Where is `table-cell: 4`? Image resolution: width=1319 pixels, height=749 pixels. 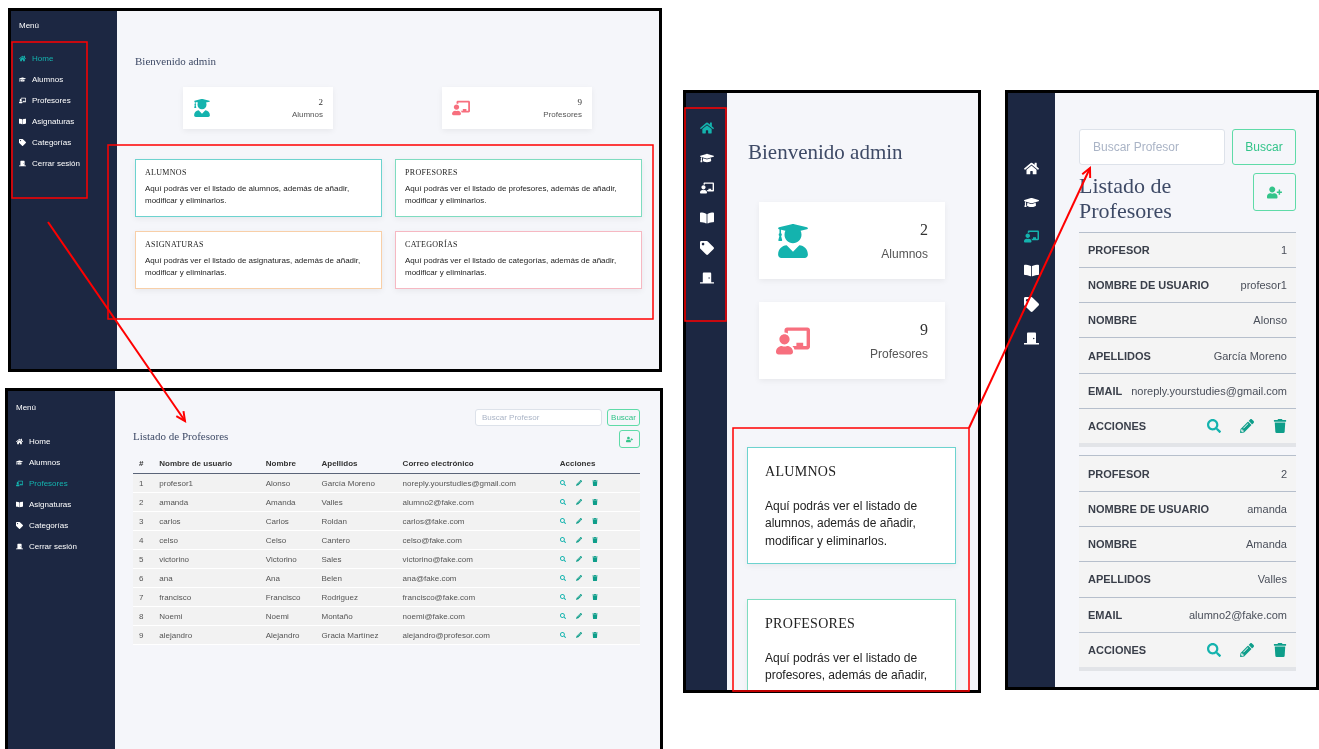
table-cell: 4 is located at coordinates (143, 540).